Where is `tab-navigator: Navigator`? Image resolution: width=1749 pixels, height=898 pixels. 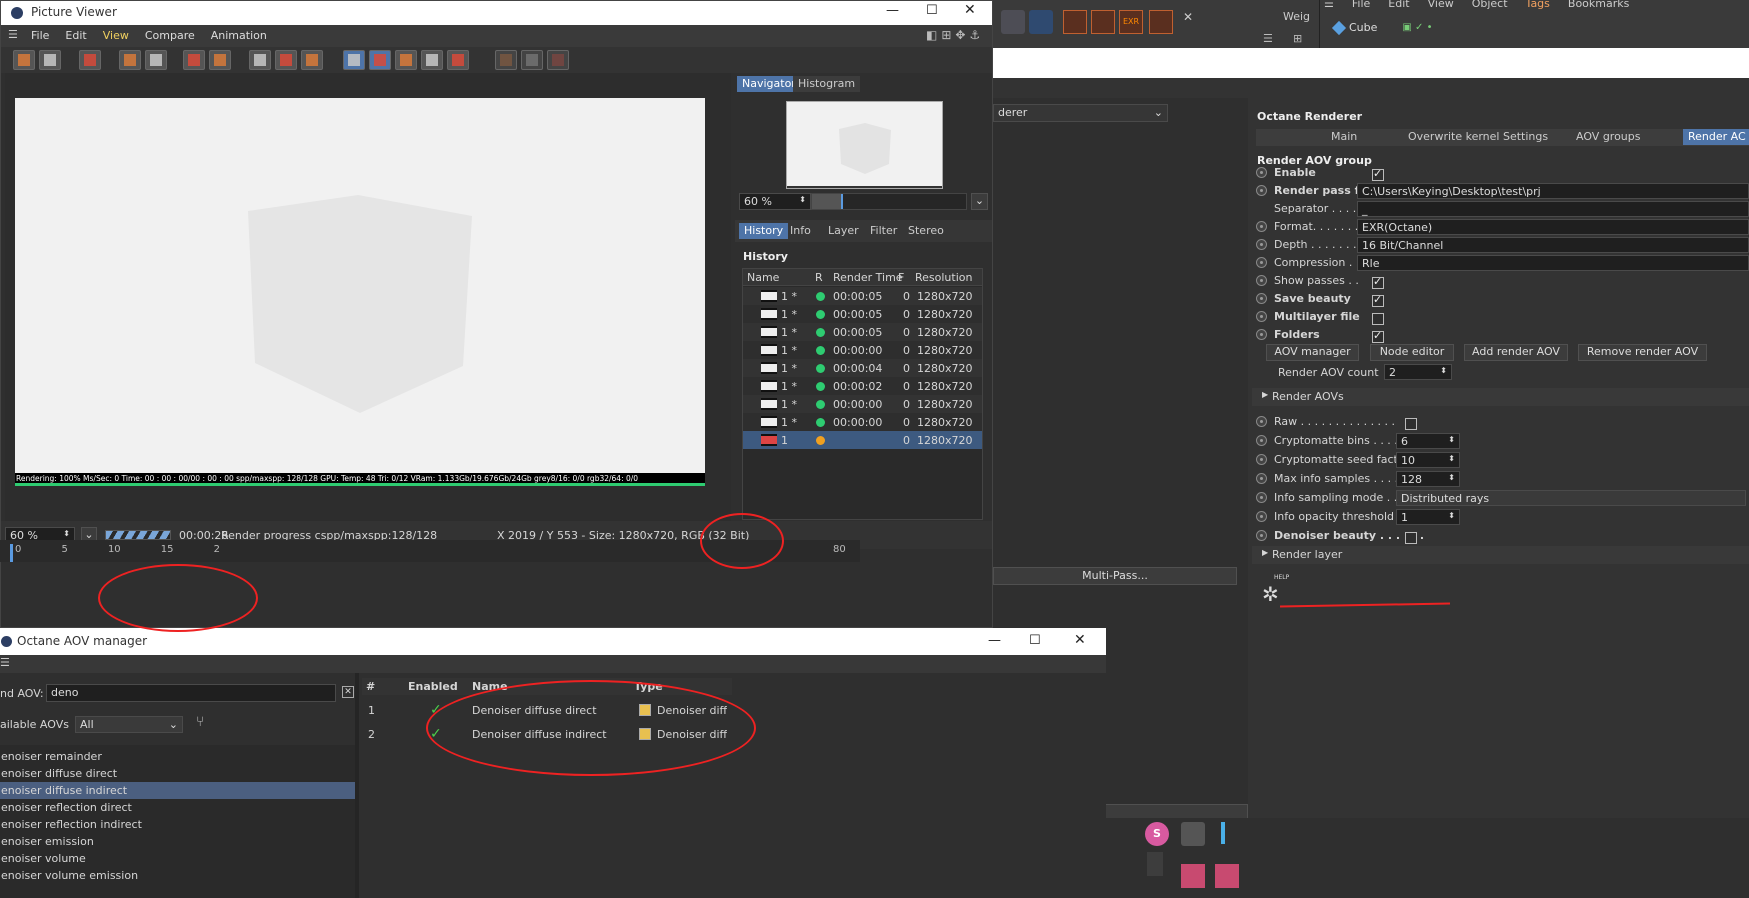
tab-navigator: Navigator is located at coordinates (769, 84).